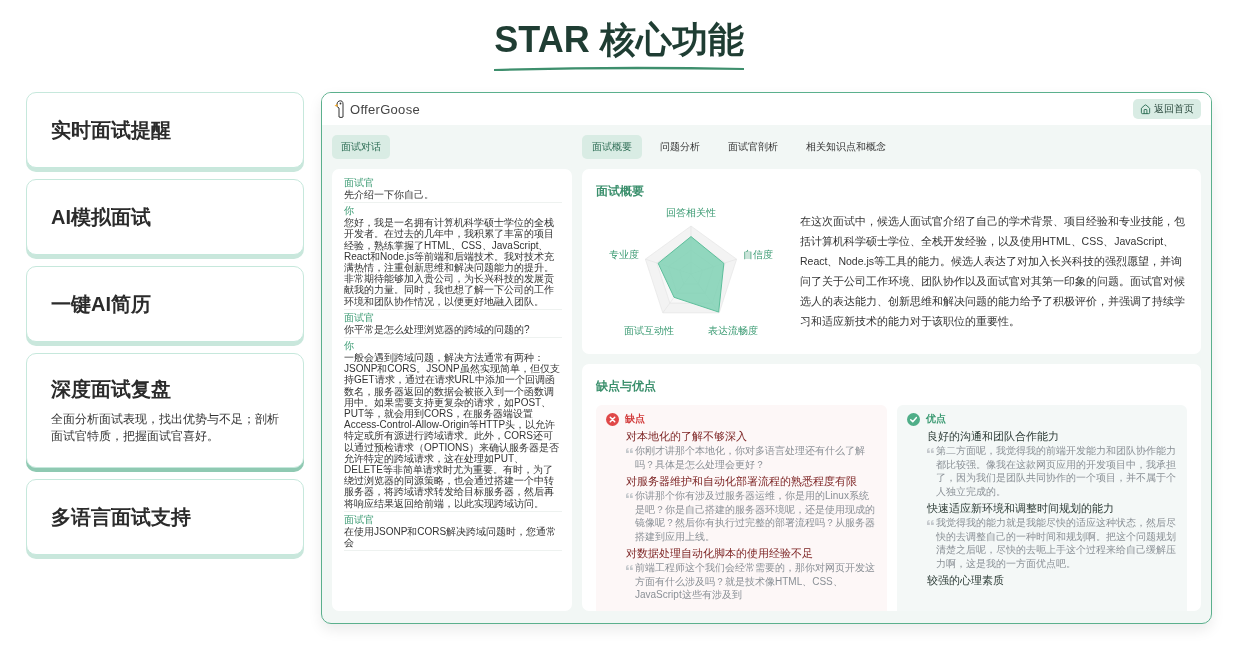 This screenshot has width=1238, height=646. Describe the element at coordinates (913, 419) in the screenshot. I see `check-icon` at that location.